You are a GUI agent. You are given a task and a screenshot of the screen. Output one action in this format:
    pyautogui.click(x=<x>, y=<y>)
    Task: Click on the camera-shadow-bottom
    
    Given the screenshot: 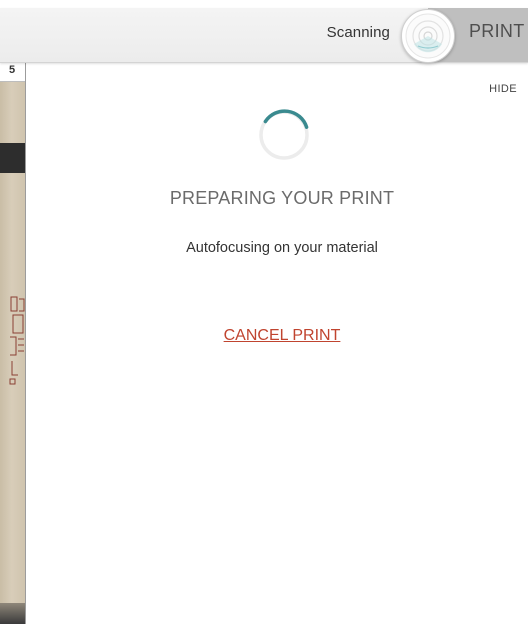 What is the action you would take?
    pyautogui.click(x=13, y=613)
    